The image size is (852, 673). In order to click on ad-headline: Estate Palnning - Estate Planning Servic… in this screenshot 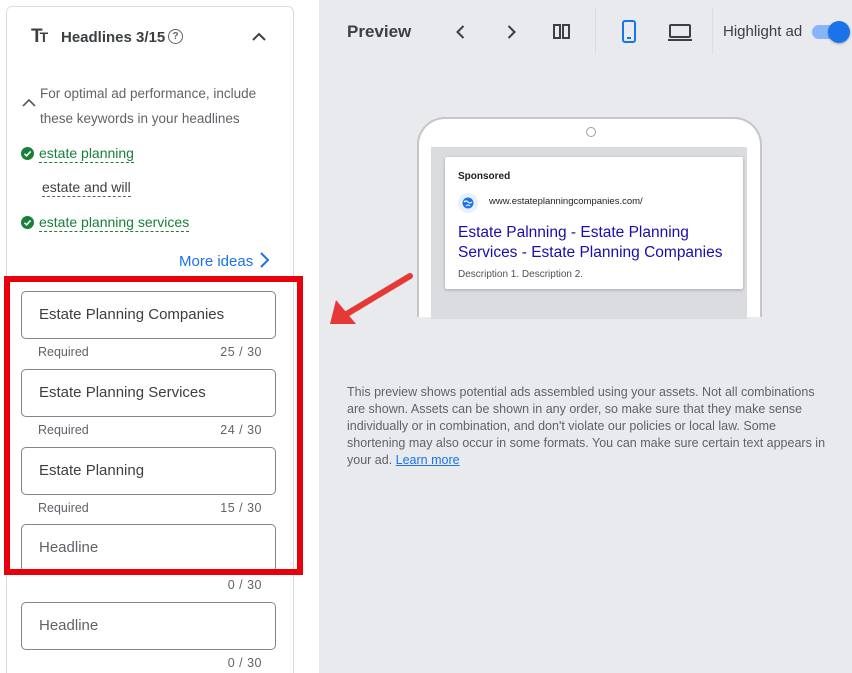, I will do `click(600, 243)`.